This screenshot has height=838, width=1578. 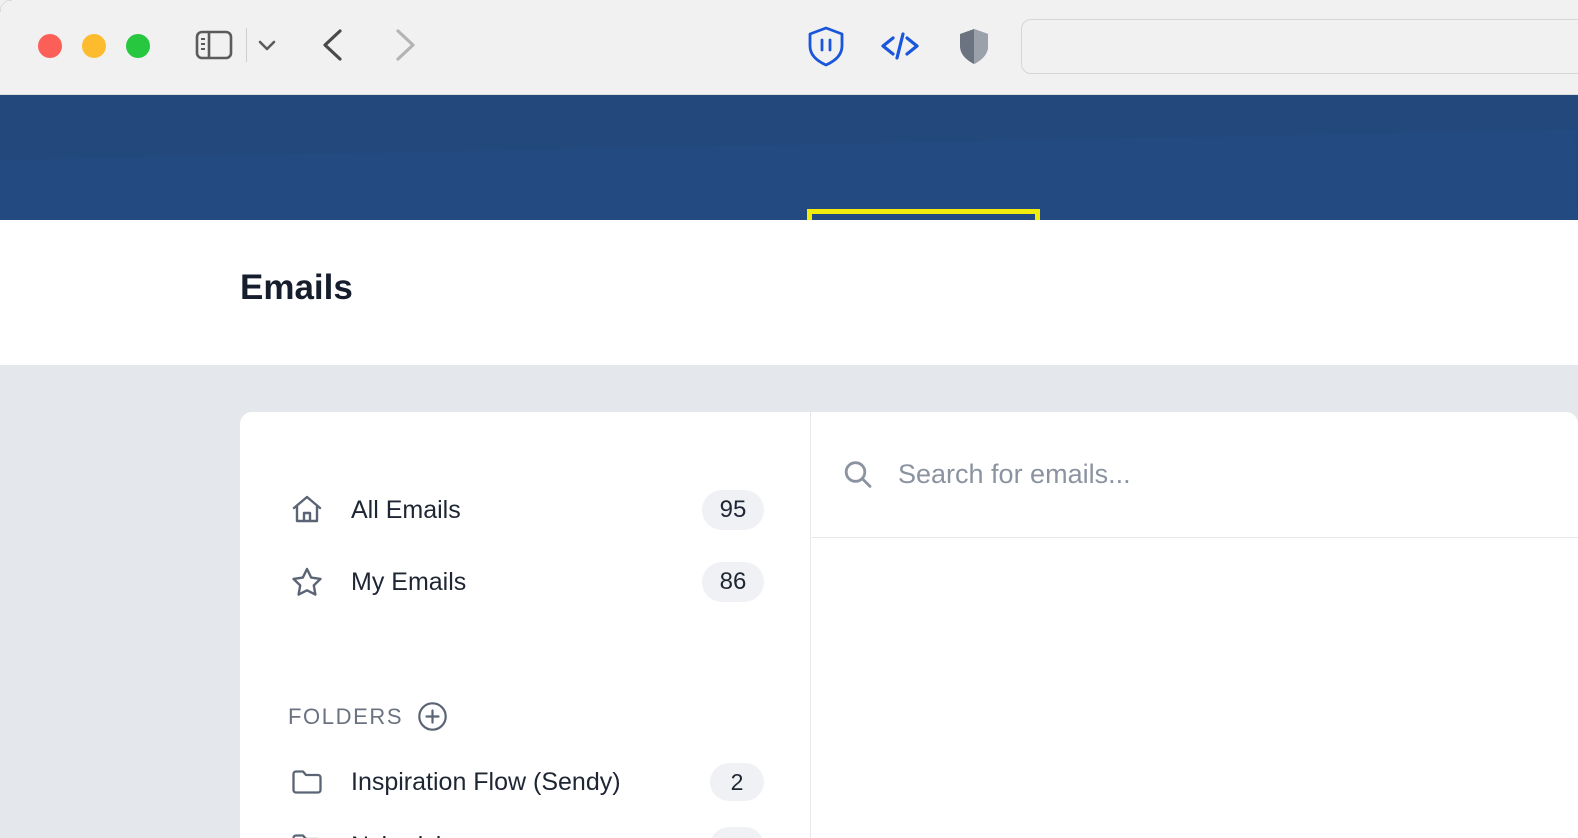 I want to click on folder-count: 5, so click(x=737, y=832).